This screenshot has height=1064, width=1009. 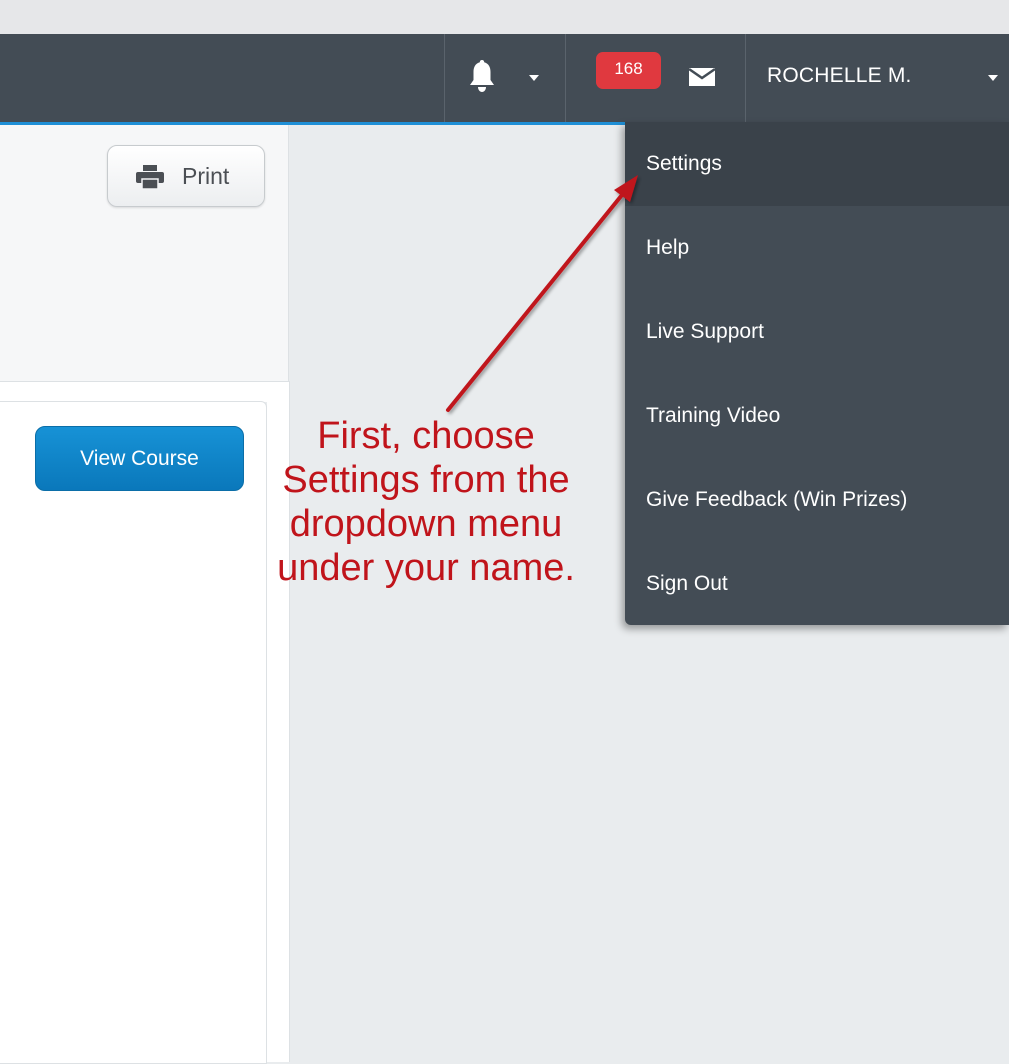 I want to click on annotation-line: dropdown menu, so click(x=426, y=524).